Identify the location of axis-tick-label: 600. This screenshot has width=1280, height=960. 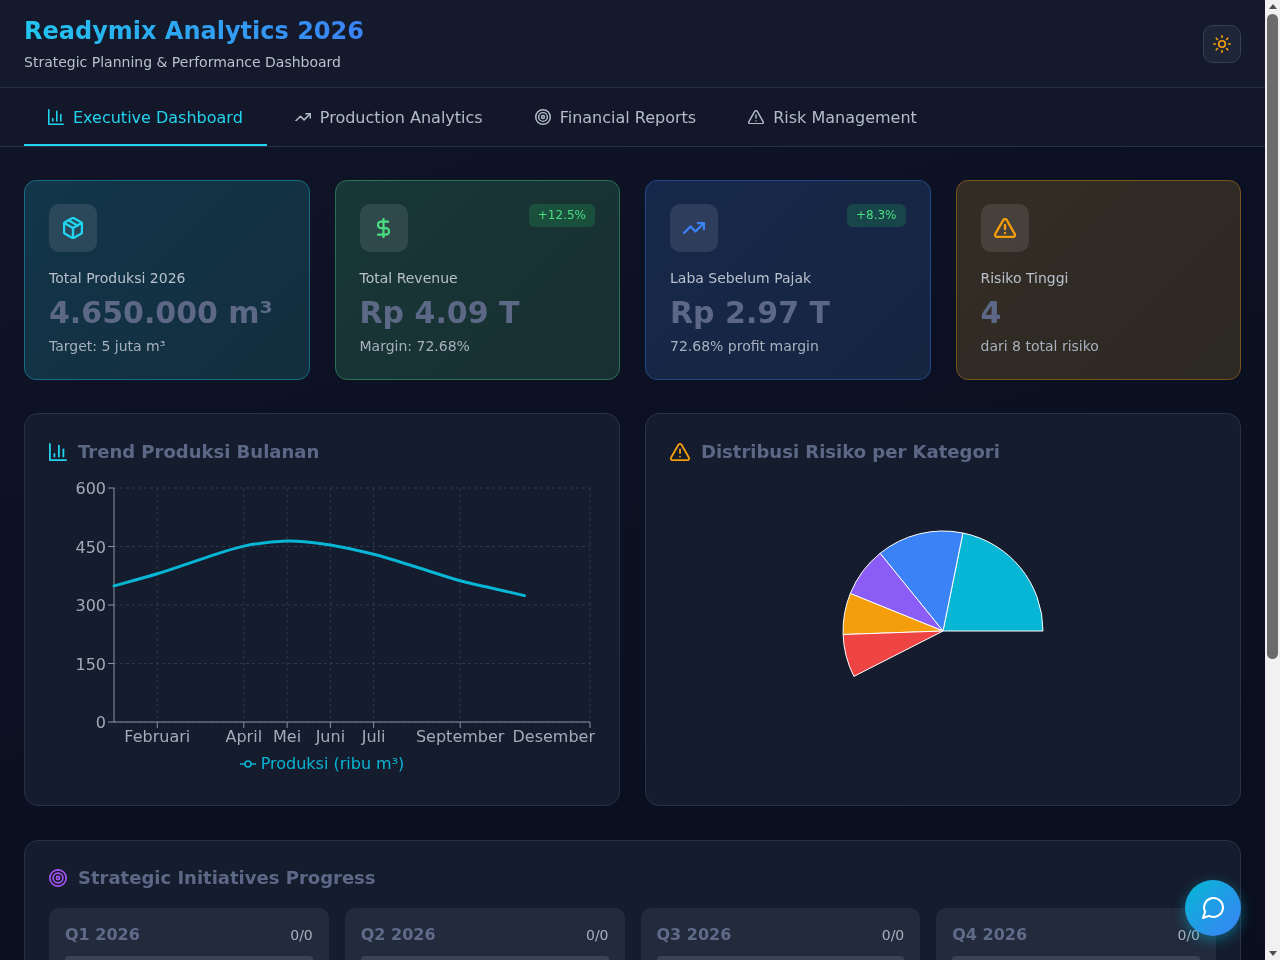
(90, 488).